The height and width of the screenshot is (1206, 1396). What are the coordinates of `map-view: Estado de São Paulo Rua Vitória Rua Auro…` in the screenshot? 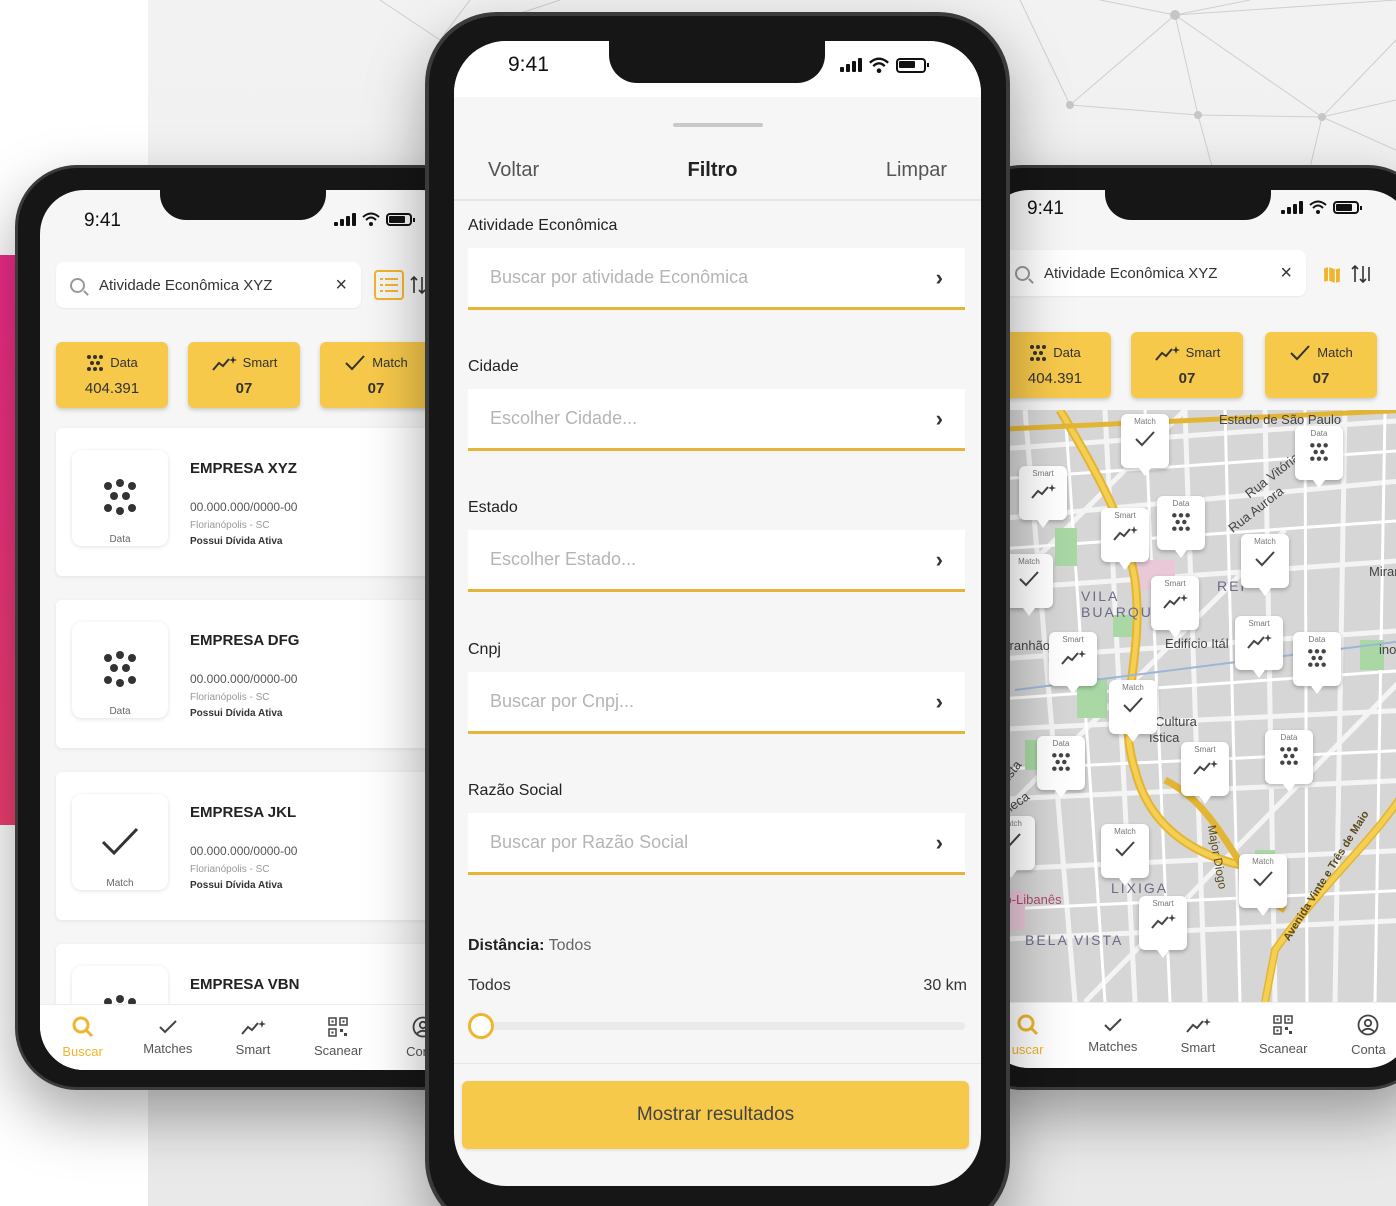 It's located at (1190, 706).